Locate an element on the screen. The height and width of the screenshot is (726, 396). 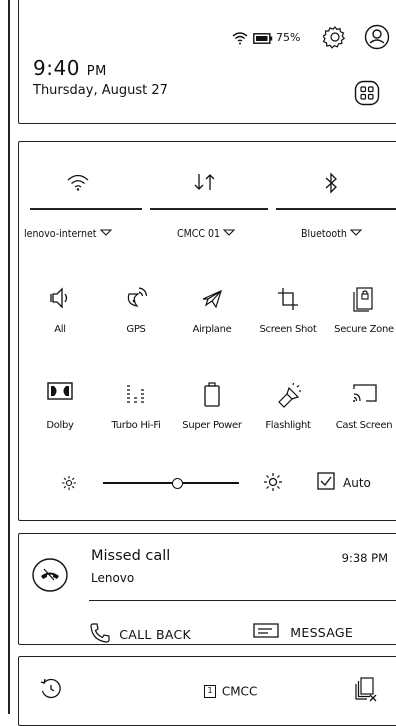
flashlight-icon is located at coordinates (288, 395).